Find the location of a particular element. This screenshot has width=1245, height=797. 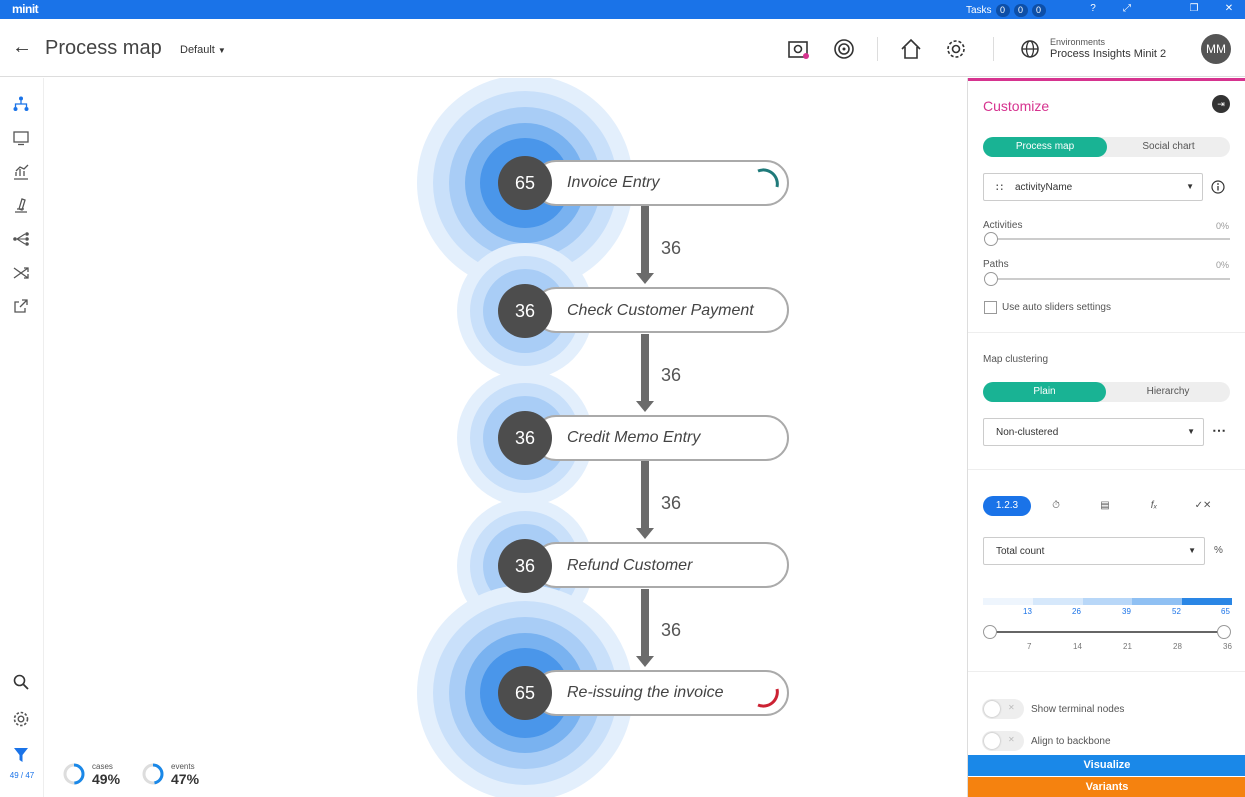

shuffle-icon is located at coordinates (21, 273).